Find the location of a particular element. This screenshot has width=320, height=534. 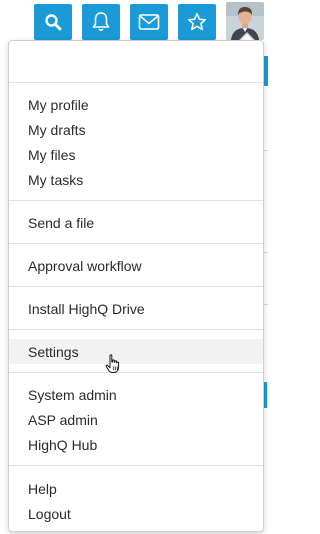

notifications-button is located at coordinates (101, 22).